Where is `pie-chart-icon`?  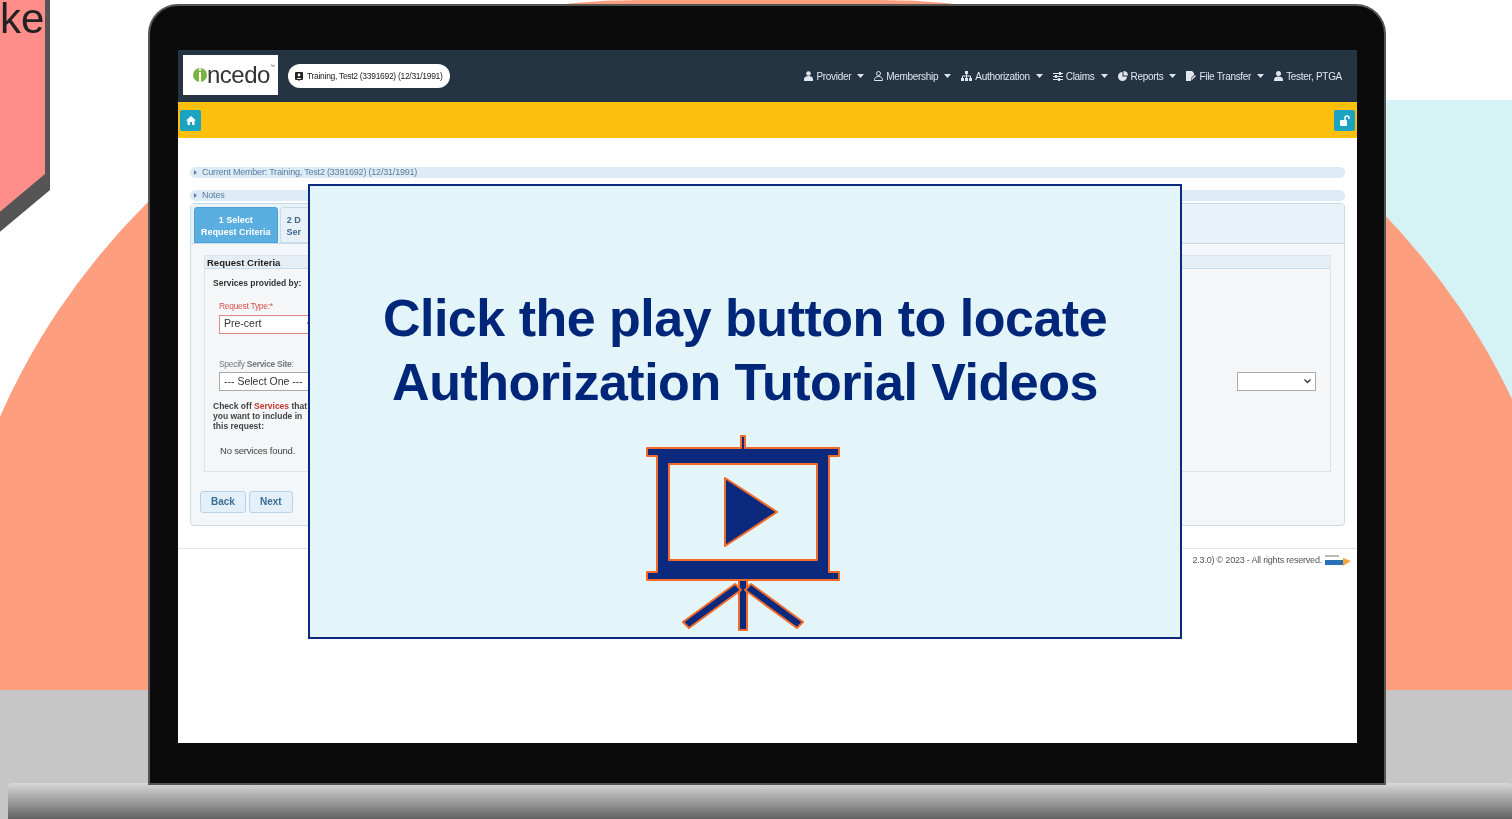
pie-chart-icon is located at coordinates (1122, 76).